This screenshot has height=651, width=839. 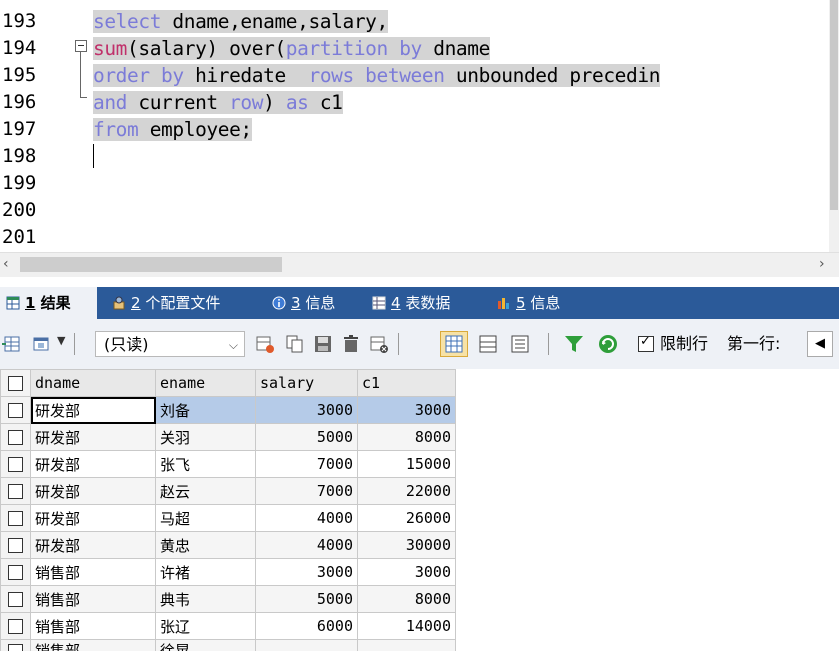 I want to click on cell-salary: 3000, so click(x=306, y=410).